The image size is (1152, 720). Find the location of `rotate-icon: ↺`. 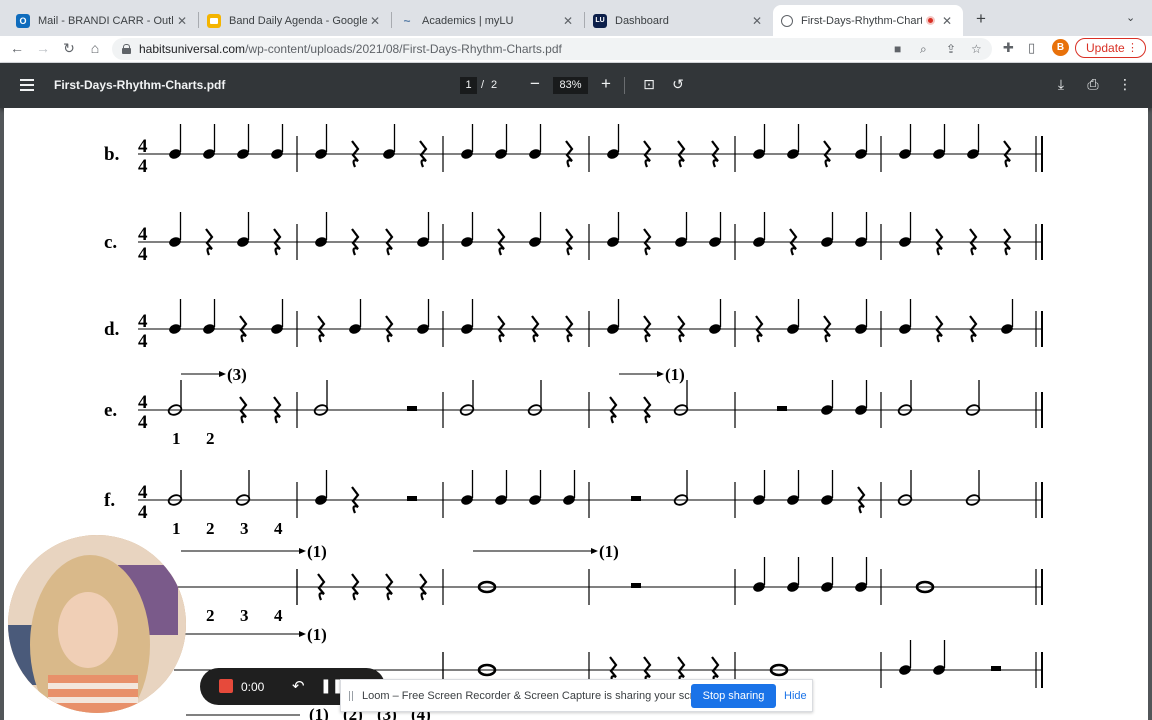

rotate-icon: ↺ is located at coordinates (678, 84).